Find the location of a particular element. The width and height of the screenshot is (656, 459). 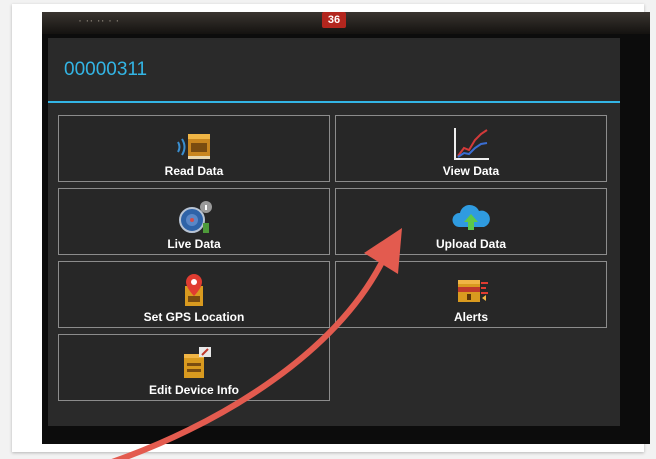

set-gps-location-button: Set GPS Location is located at coordinates (194, 294).